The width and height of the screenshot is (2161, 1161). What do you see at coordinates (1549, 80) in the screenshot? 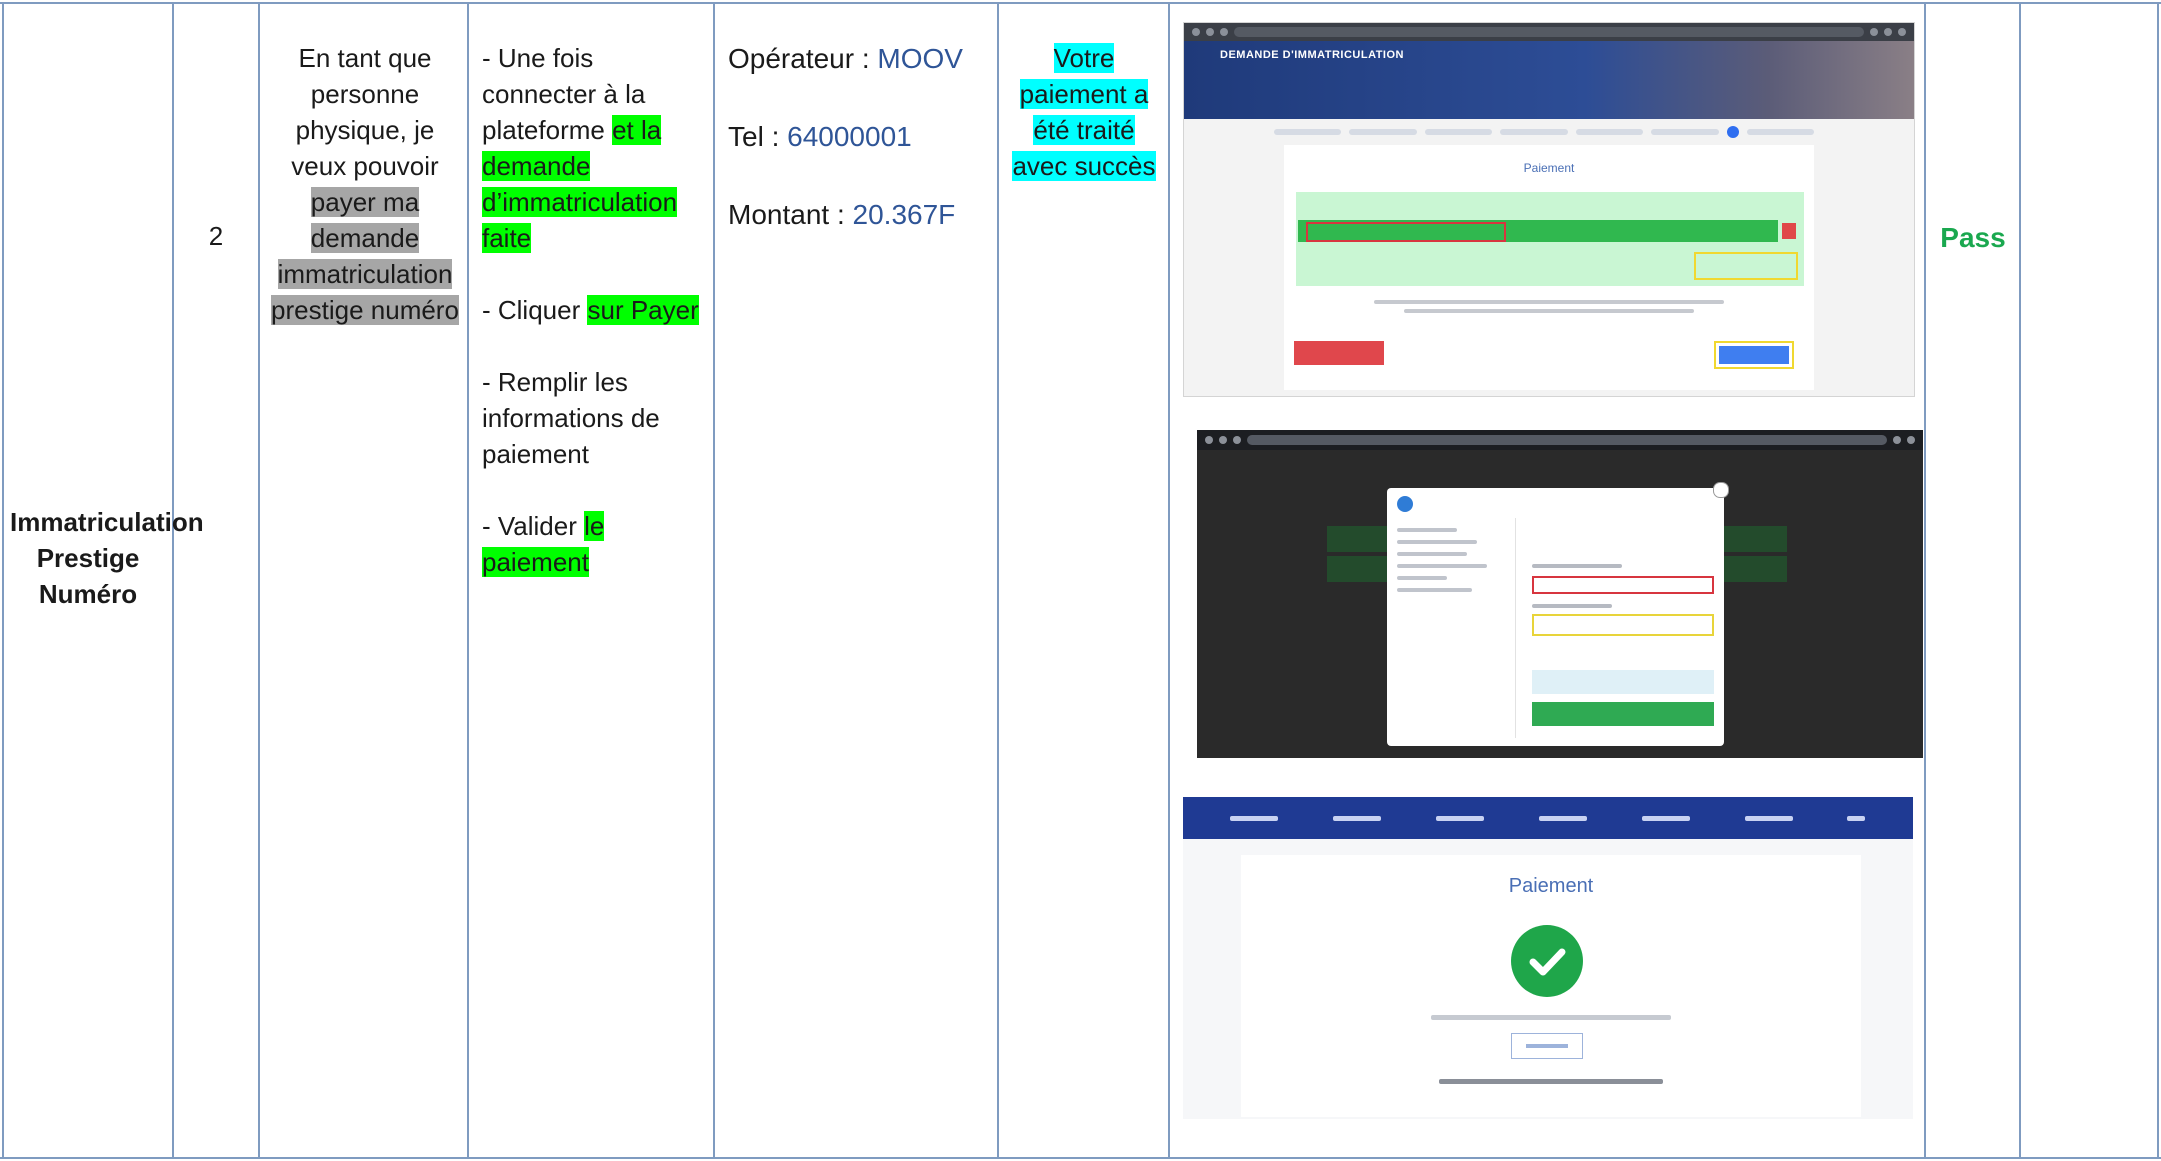
I see `page-banner: DEMANDE D'IMMATRICULATION` at bounding box center [1549, 80].